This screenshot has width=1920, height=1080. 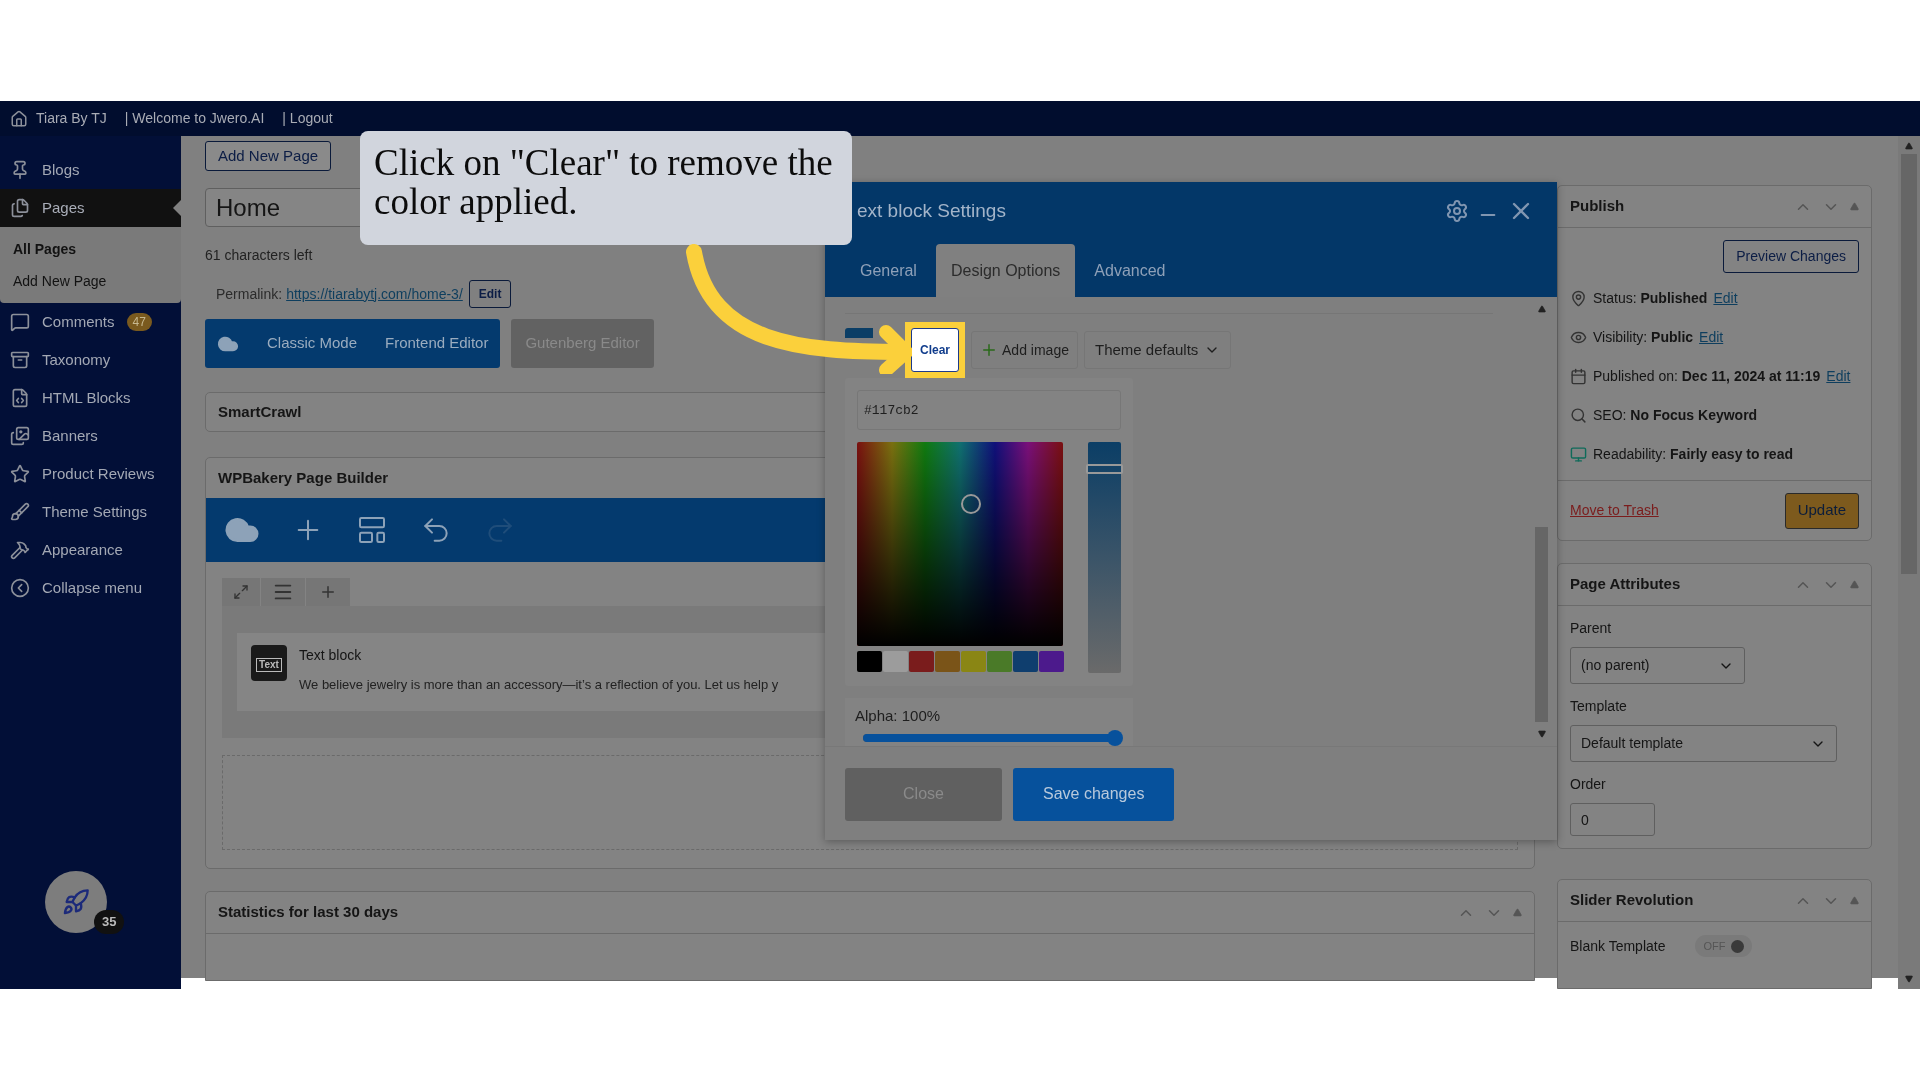 What do you see at coordinates (888, 270) in the screenshot?
I see `dialog-tab: General` at bounding box center [888, 270].